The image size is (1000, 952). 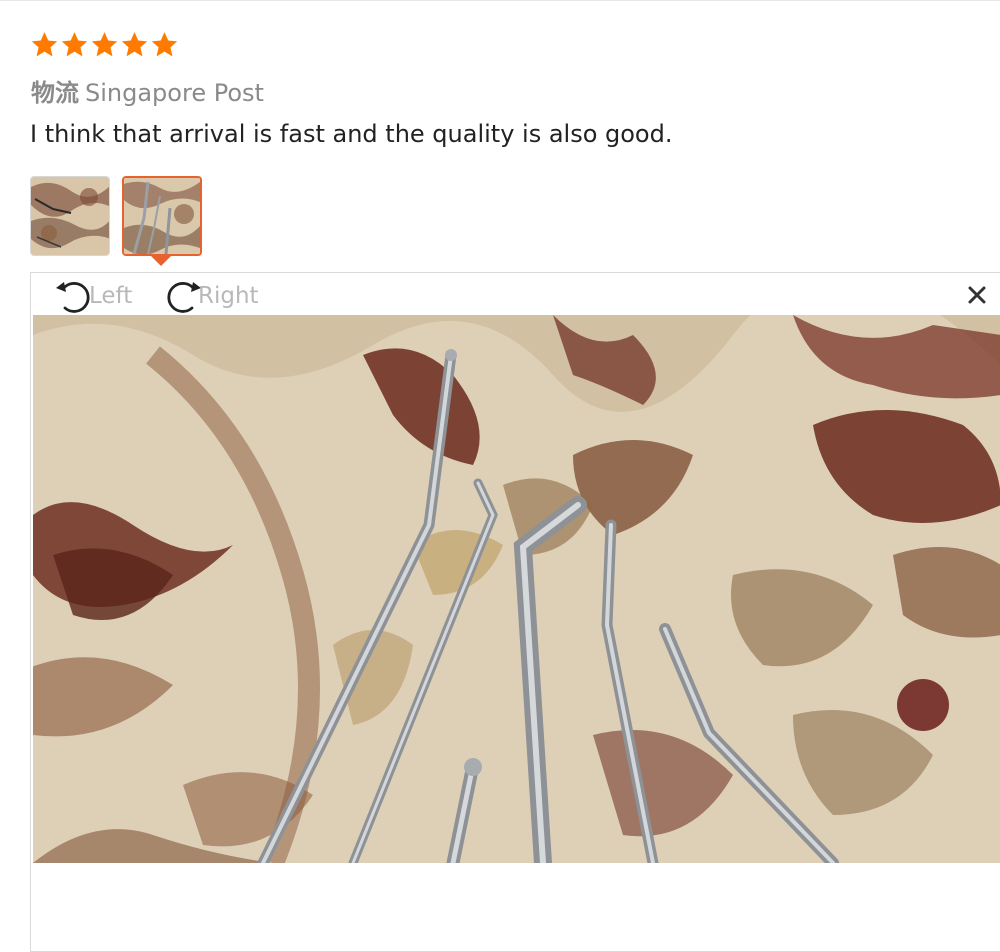 I want to click on rotate-right-button: Right, so click(x=210, y=296).